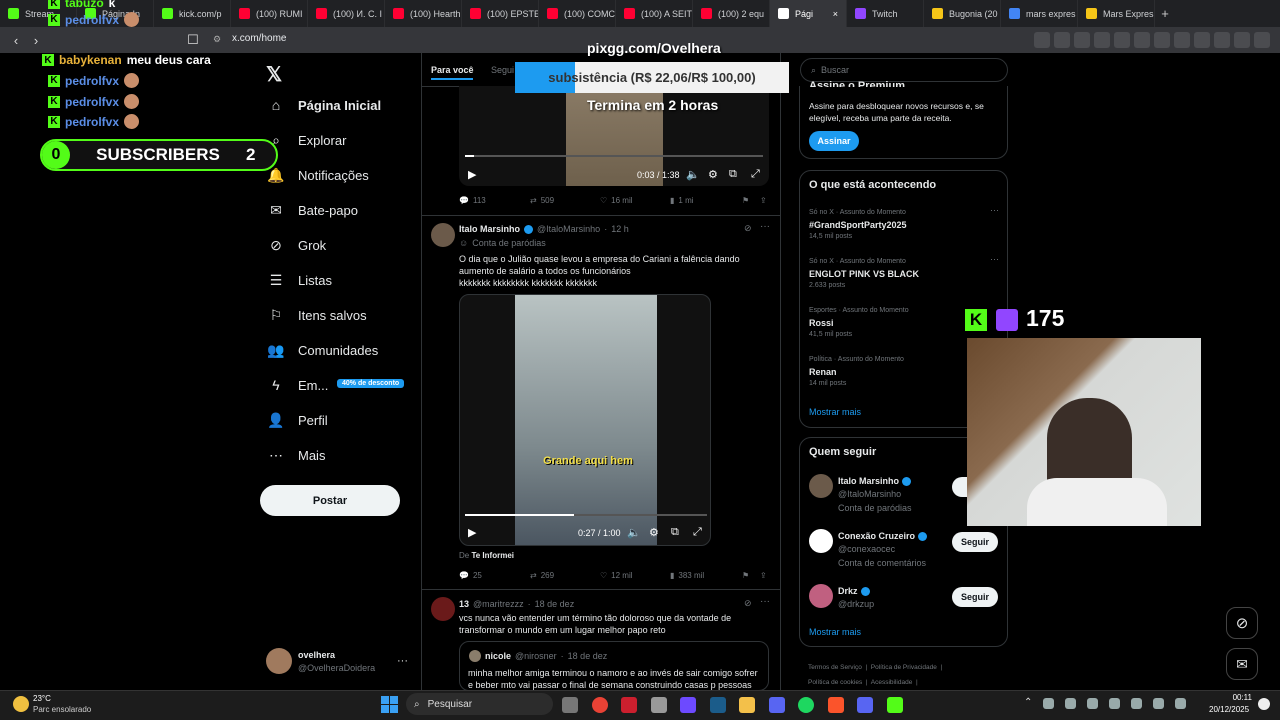  Describe the element at coordinates (1242, 623) in the screenshot. I see `grok-float-icon: ⊘` at that location.